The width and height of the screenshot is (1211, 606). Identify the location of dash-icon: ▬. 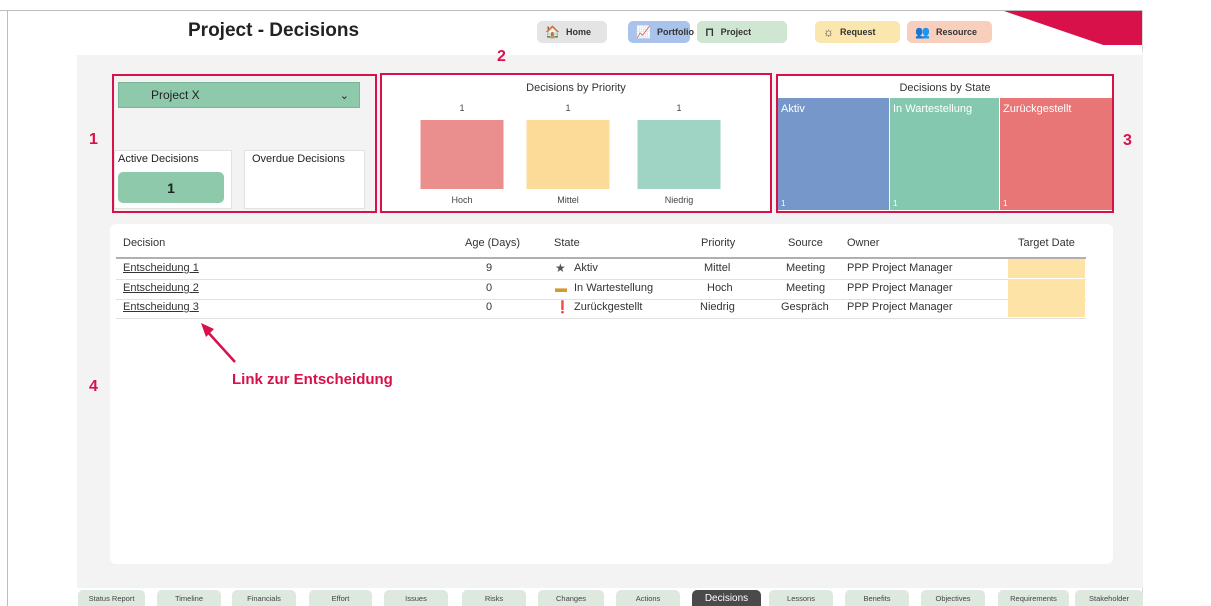
(561, 288).